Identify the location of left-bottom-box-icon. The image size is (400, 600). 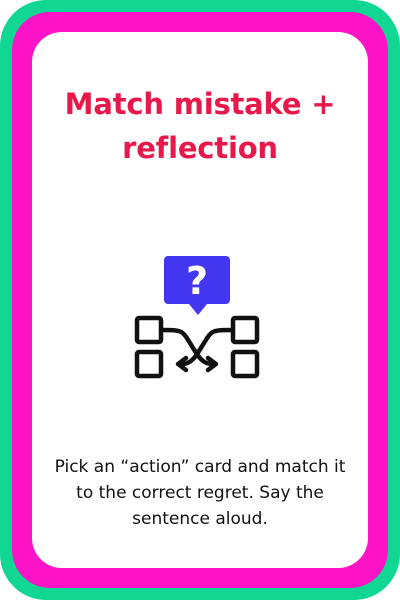
(149, 364).